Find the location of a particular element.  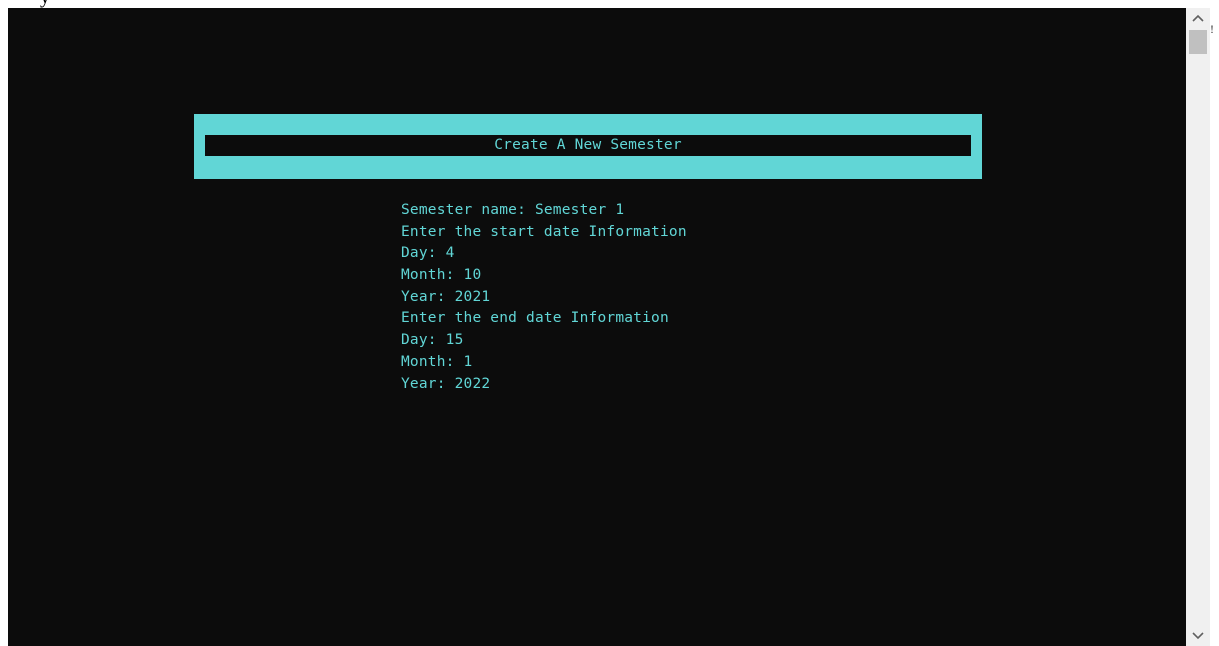

start-month-line: Month: 10 is located at coordinates (441, 275).